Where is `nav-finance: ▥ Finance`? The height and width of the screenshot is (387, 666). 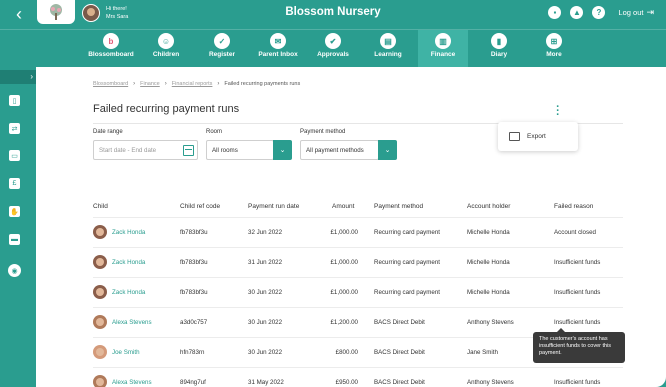
nav-finance: ▥ Finance is located at coordinates (443, 49).